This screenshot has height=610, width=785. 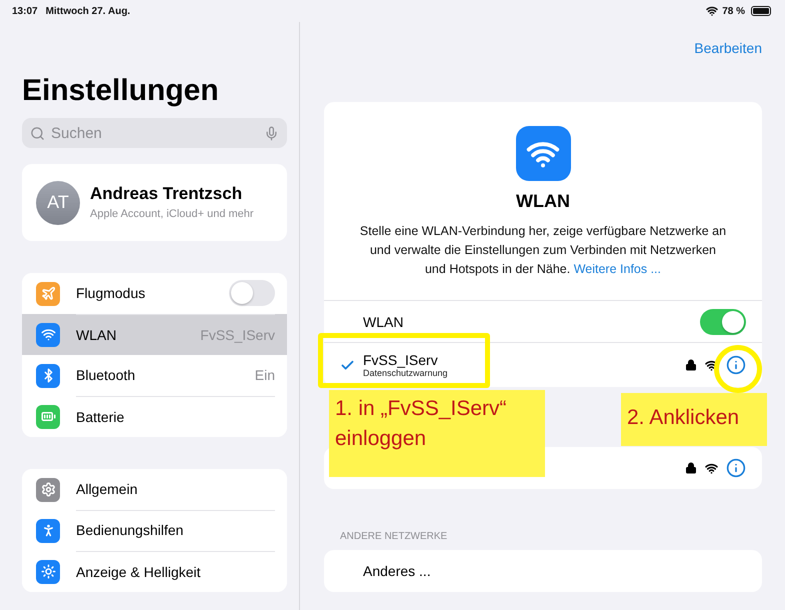 I want to click on search-input: Suchen, so click(x=154, y=133).